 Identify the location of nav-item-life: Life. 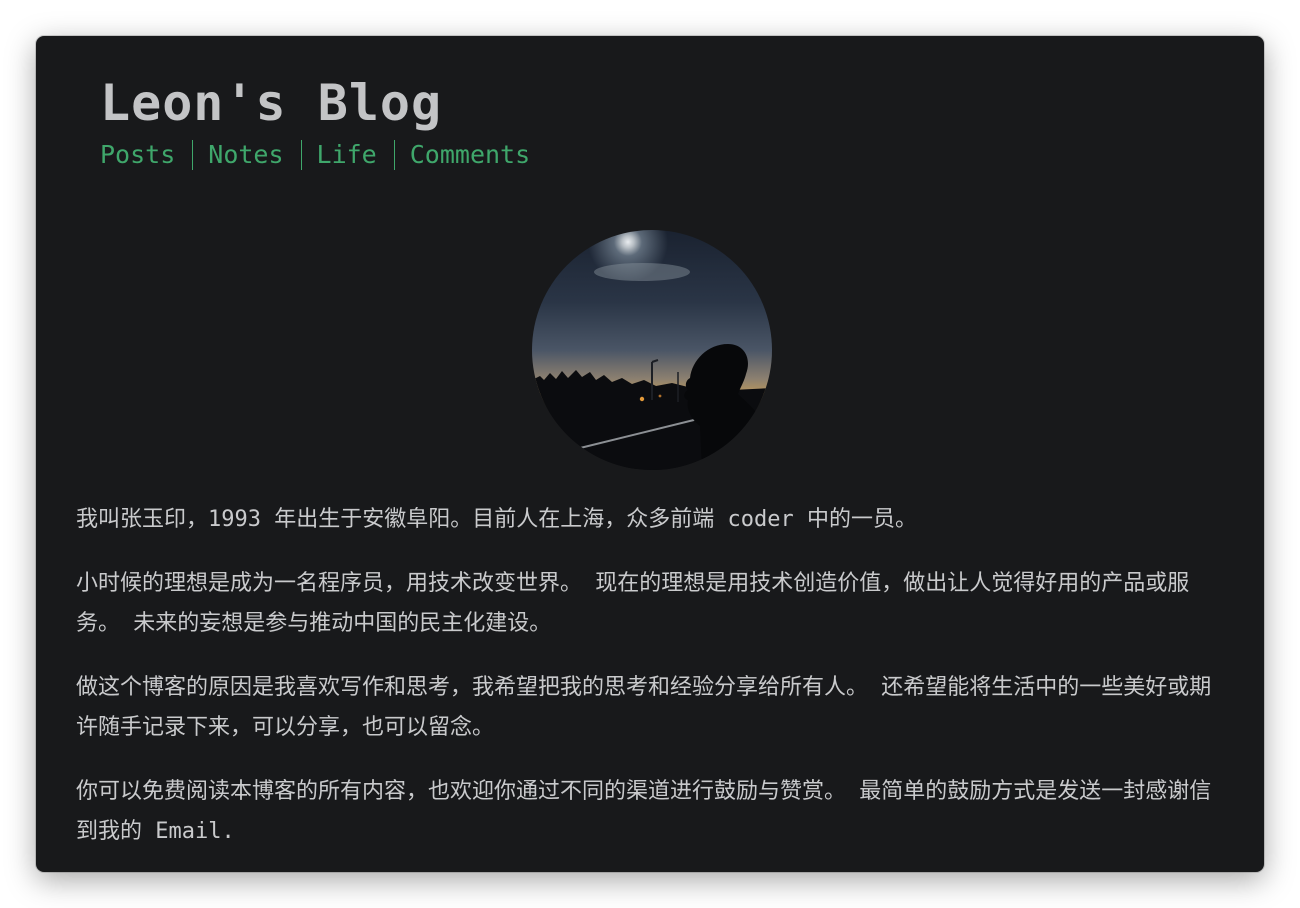
(347, 155).